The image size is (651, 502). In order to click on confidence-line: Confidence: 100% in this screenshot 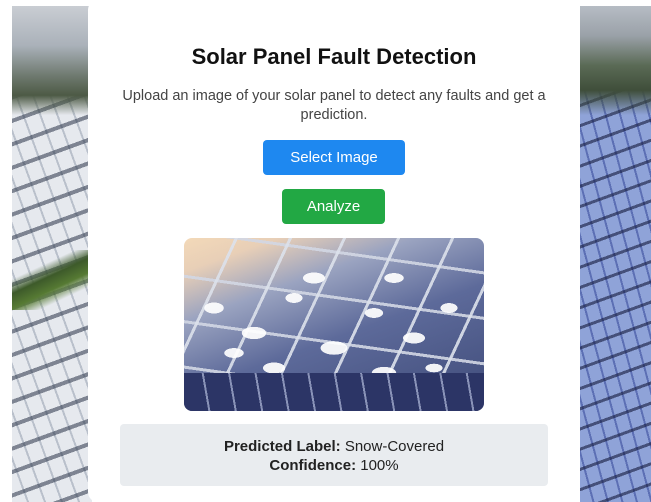, I will do `click(334, 465)`.